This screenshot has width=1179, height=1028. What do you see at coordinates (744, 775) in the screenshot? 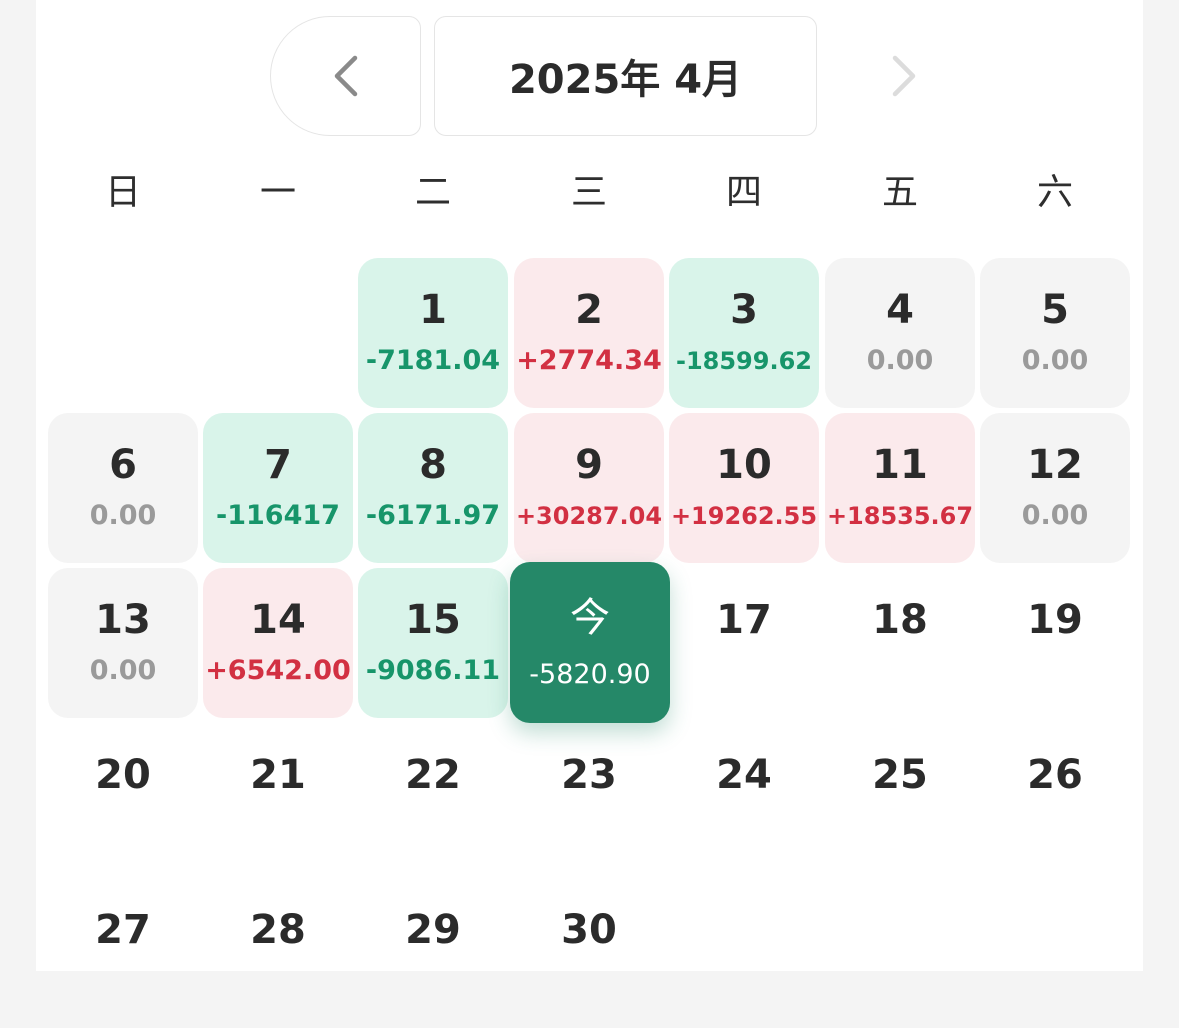
I see `day-number: 24` at bounding box center [744, 775].